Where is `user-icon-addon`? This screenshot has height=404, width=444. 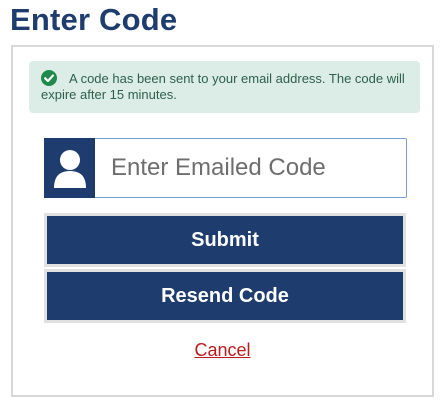 user-icon-addon is located at coordinates (69, 168).